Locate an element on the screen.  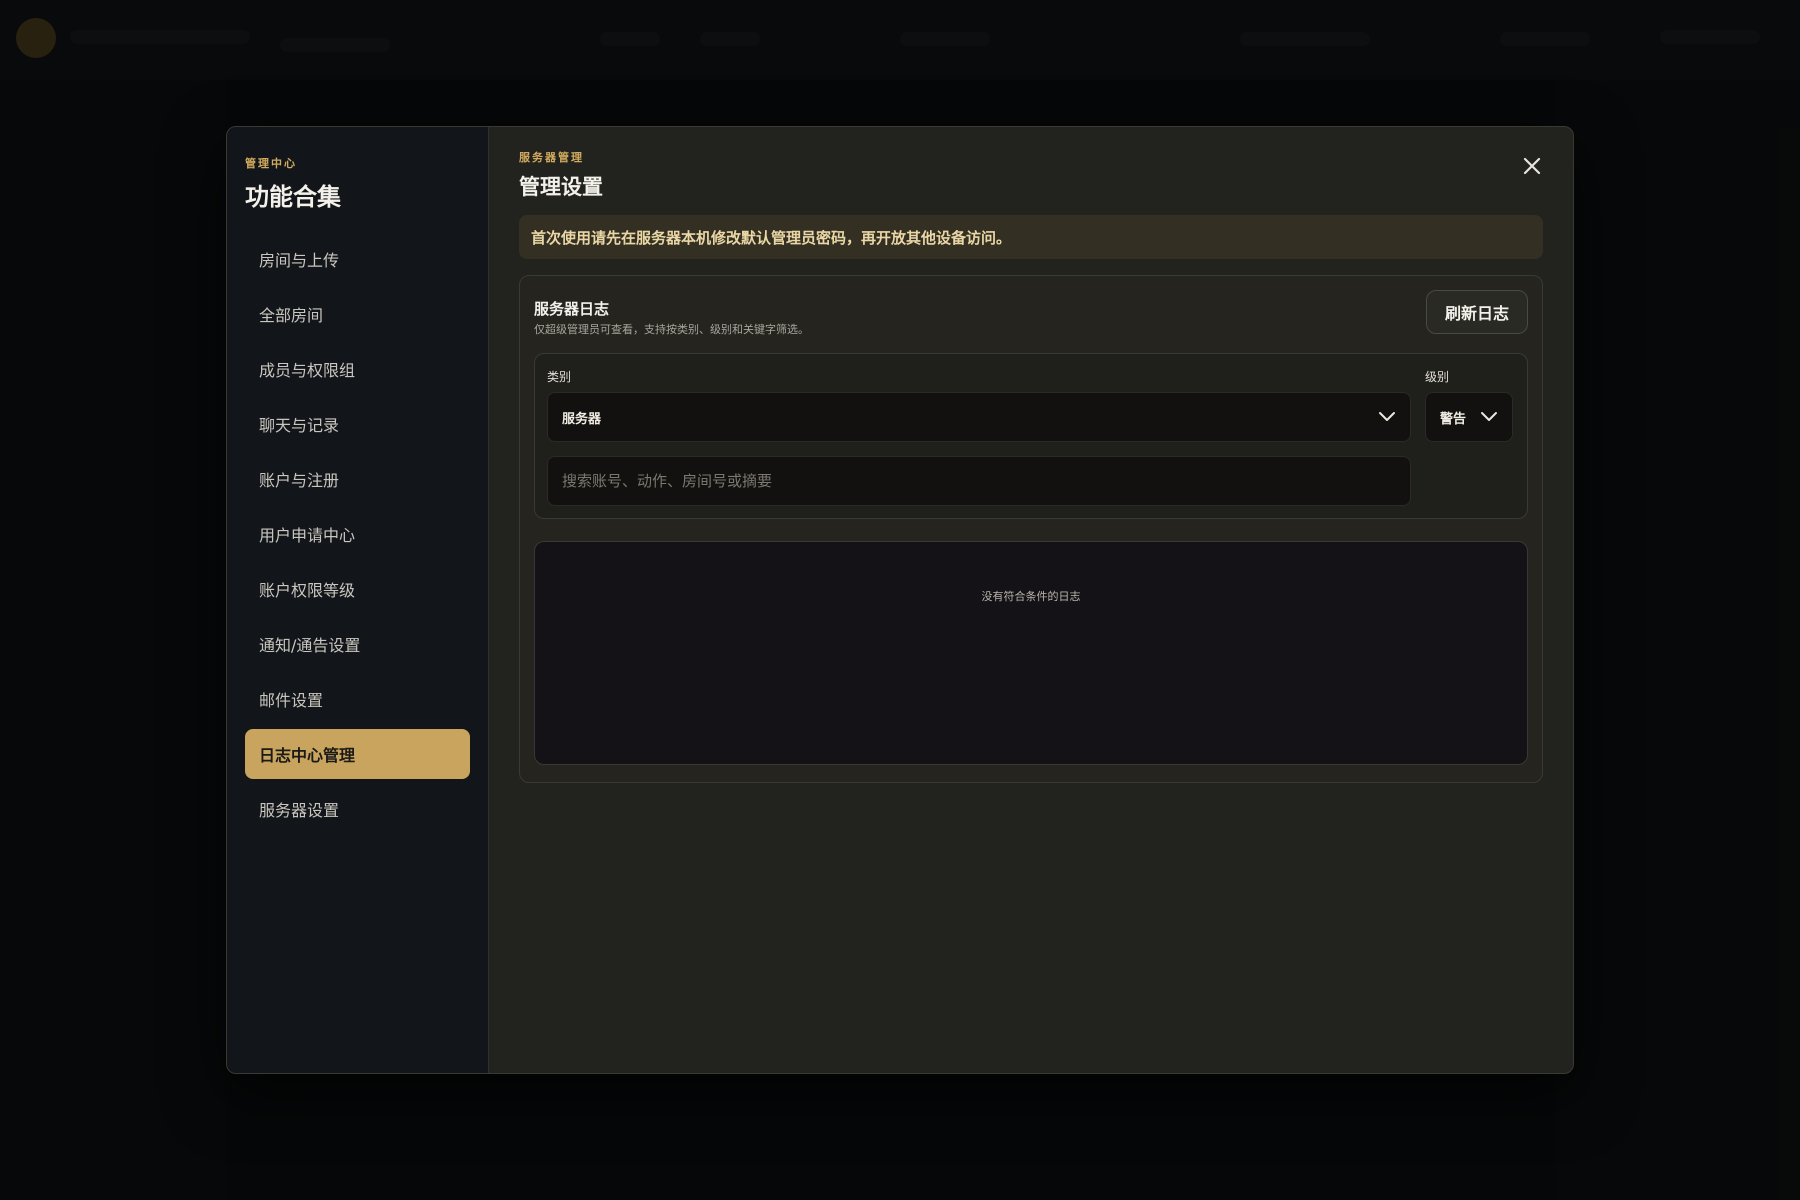
log-filters: 类别 级别 服务器 警告 is located at coordinates (1031, 436).